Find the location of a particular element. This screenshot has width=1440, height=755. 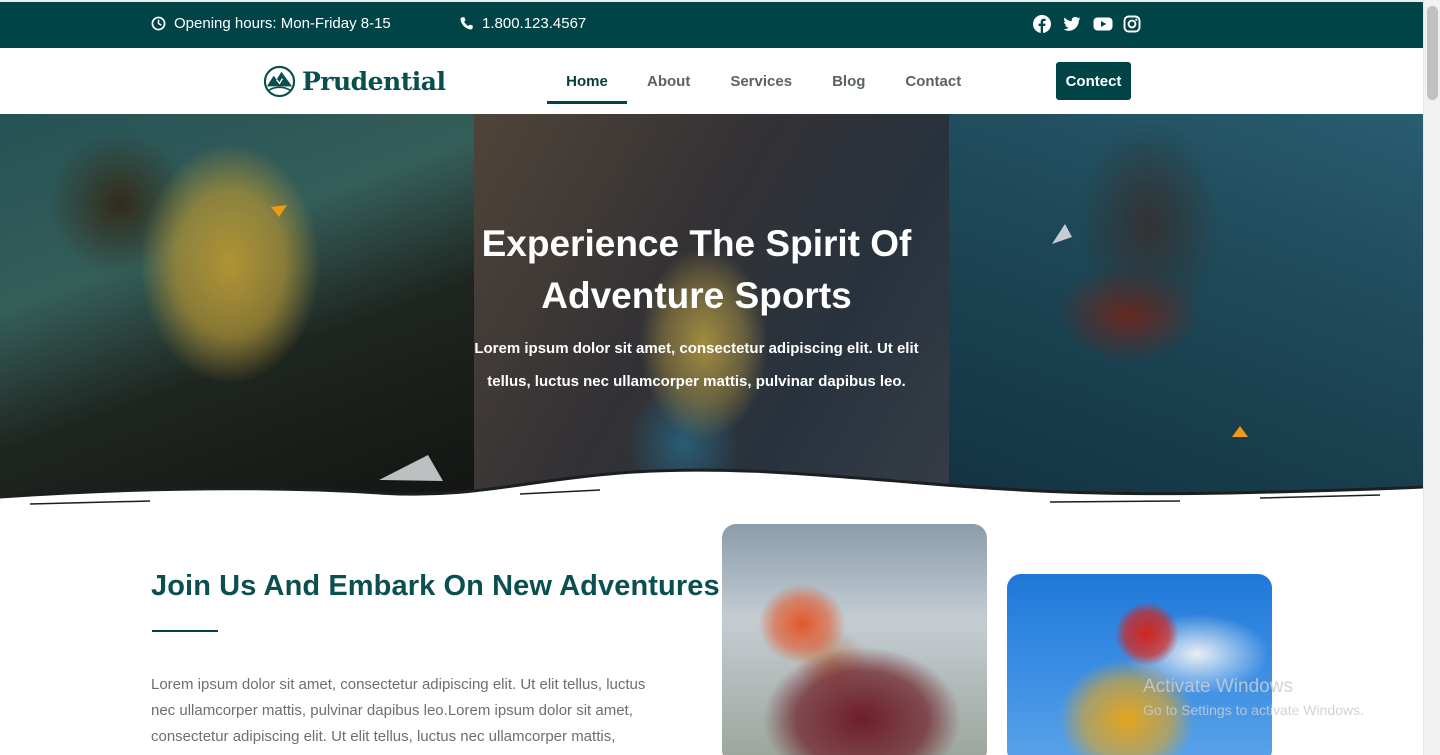

facebook-icon is located at coordinates (1042, 24).